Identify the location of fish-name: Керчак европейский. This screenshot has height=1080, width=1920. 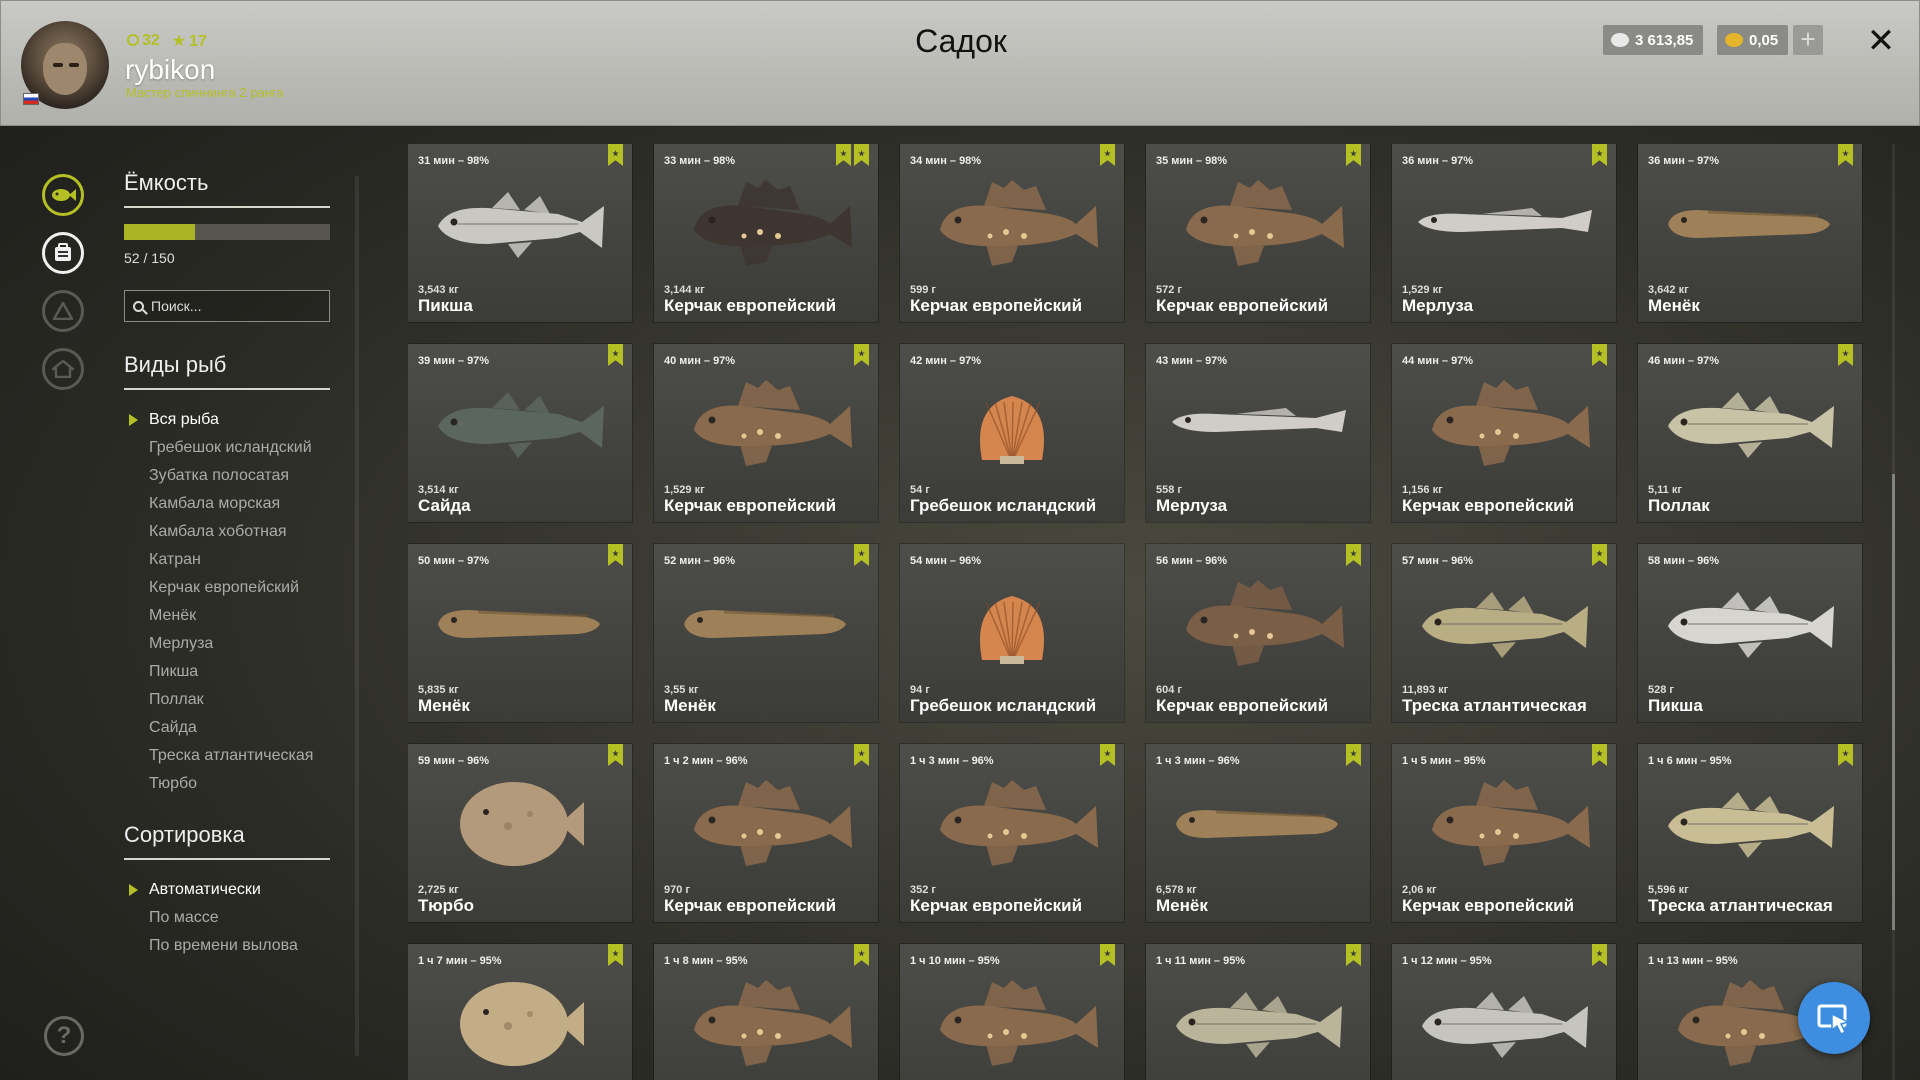
(1242, 705).